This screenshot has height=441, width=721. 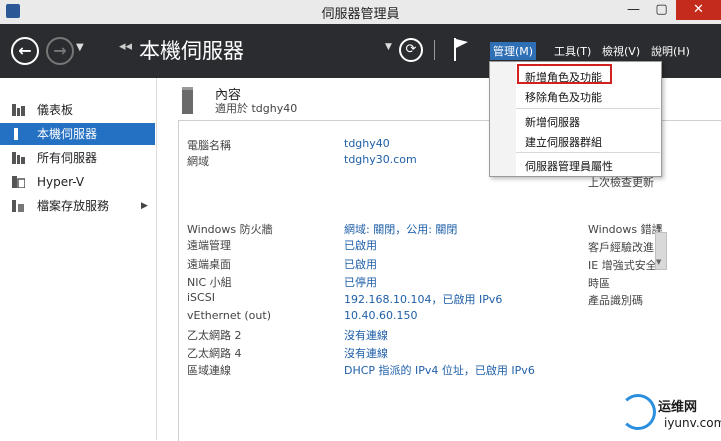 I want to click on menu-tools: 工具(T), so click(x=572, y=51).